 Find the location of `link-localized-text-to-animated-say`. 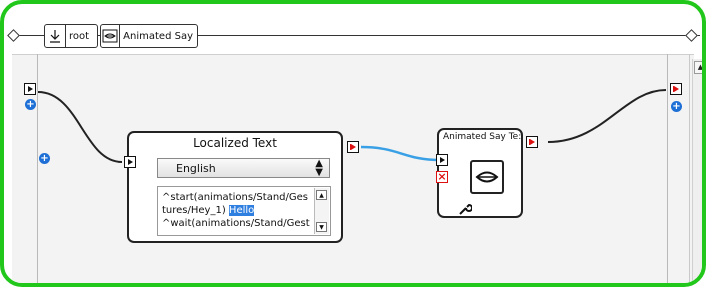

link-localized-text-to-animated-say is located at coordinates (400, 153).